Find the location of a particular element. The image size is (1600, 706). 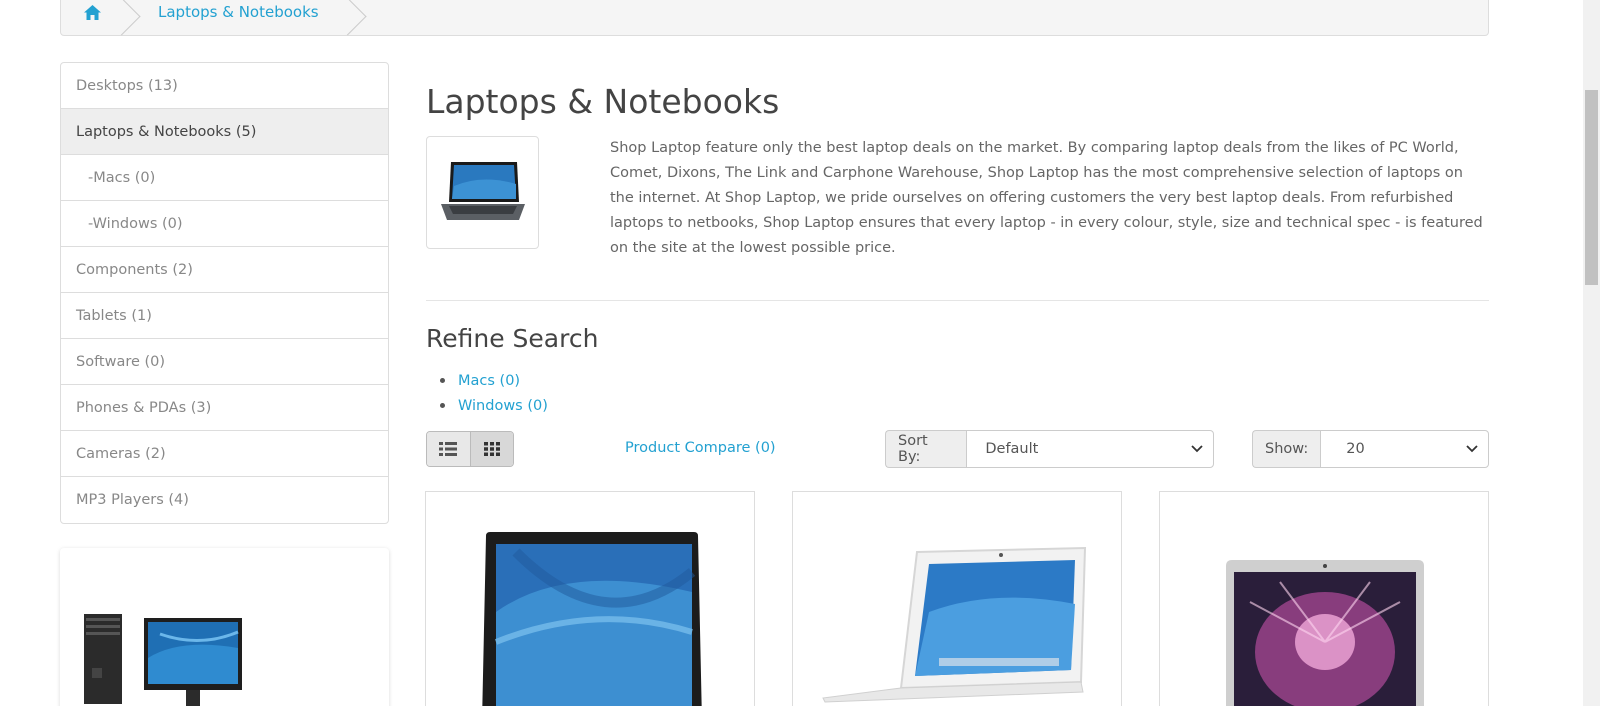

product-image-macbook-air is located at coordinates (1325, 633).